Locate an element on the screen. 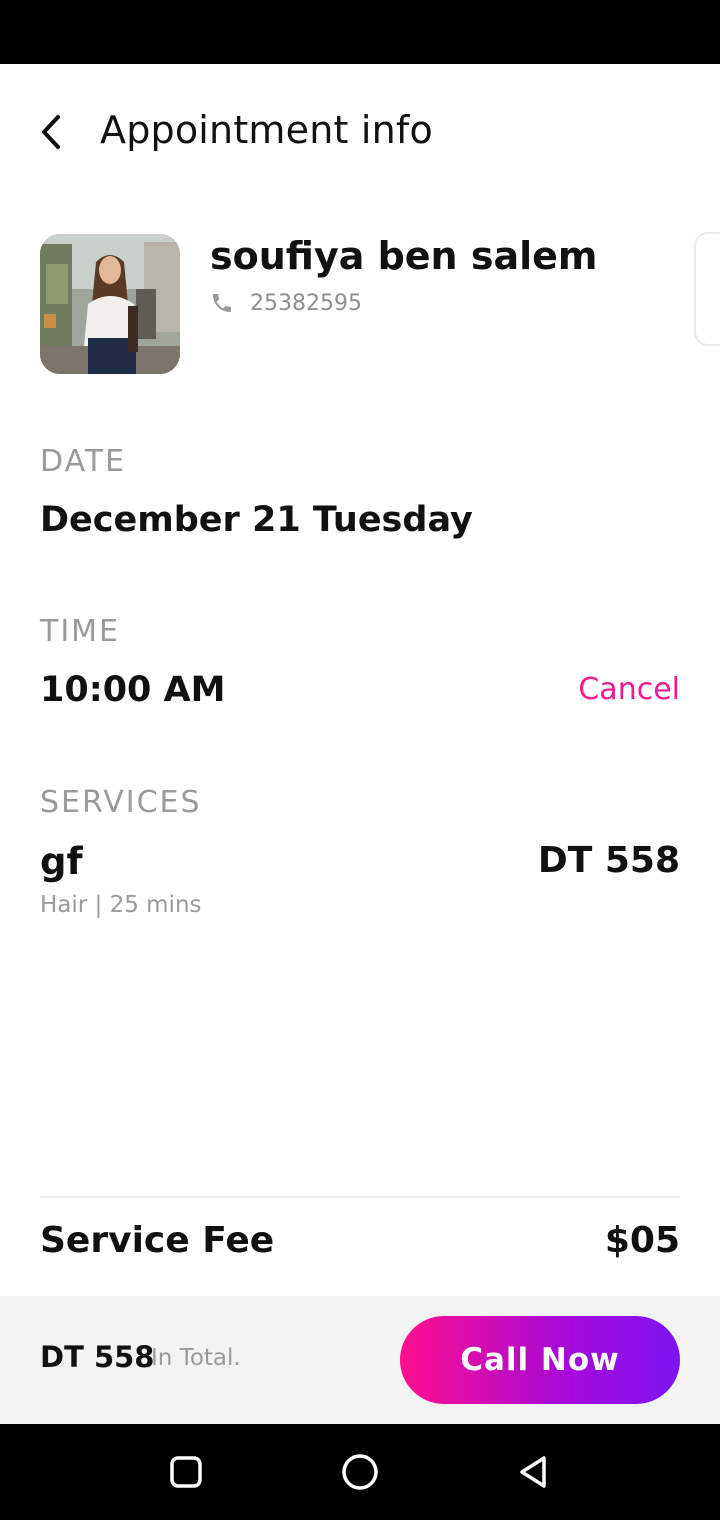 Image resolution: width=720 pixels, height=1520 pixels. service-fee-value: $05 is located at coordinates (642, 1240).